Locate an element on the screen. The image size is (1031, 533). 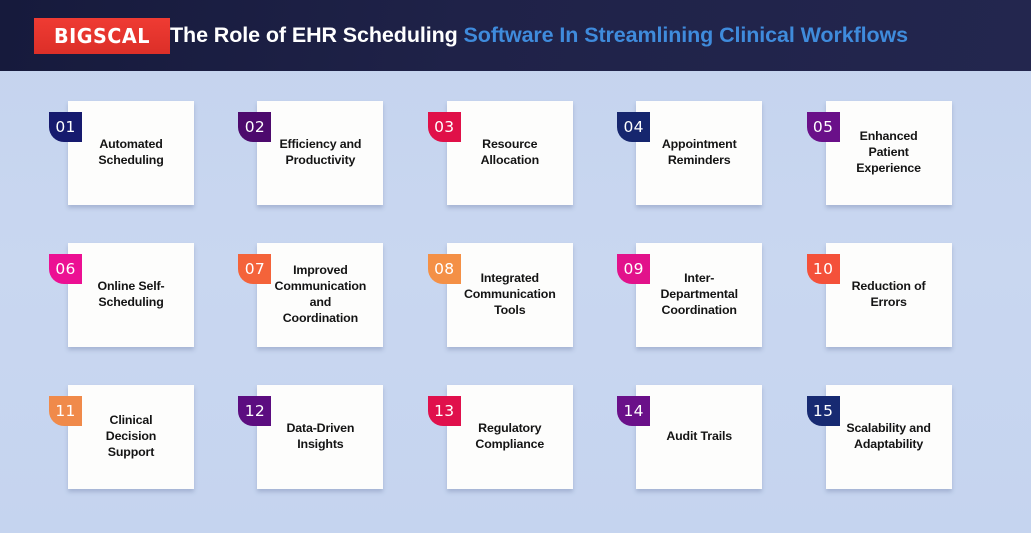
feature-card-label: Scalability and Adaptability is located at coordinates (888, 436).